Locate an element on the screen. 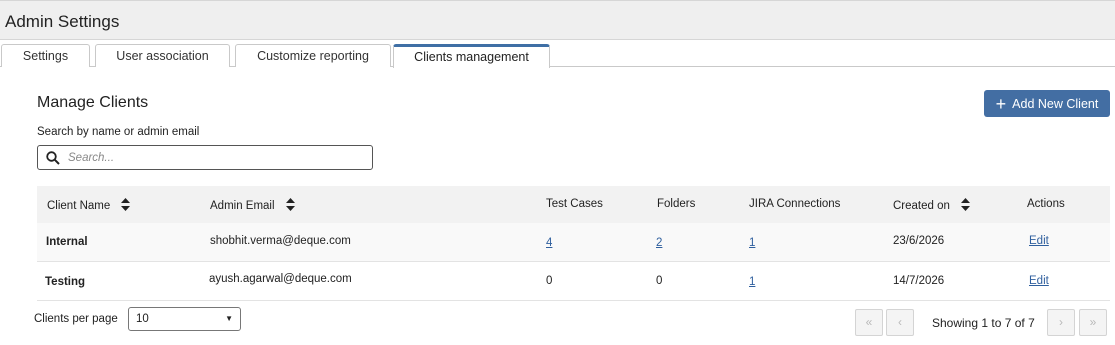  column-header-actions: Actions is located at coordinates (1046, 204).